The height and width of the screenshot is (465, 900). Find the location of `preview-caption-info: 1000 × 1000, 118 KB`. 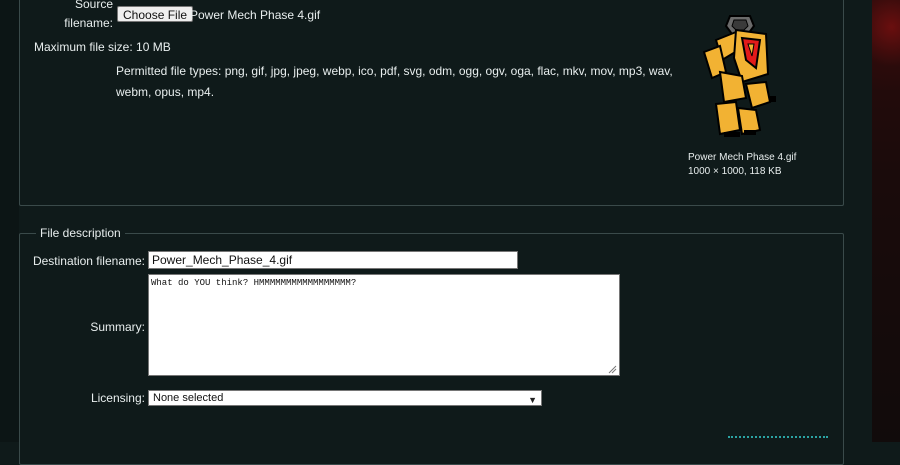

preview-caption-info: 1000 × 1000, 118 KB is located at coordinates (735, 171).